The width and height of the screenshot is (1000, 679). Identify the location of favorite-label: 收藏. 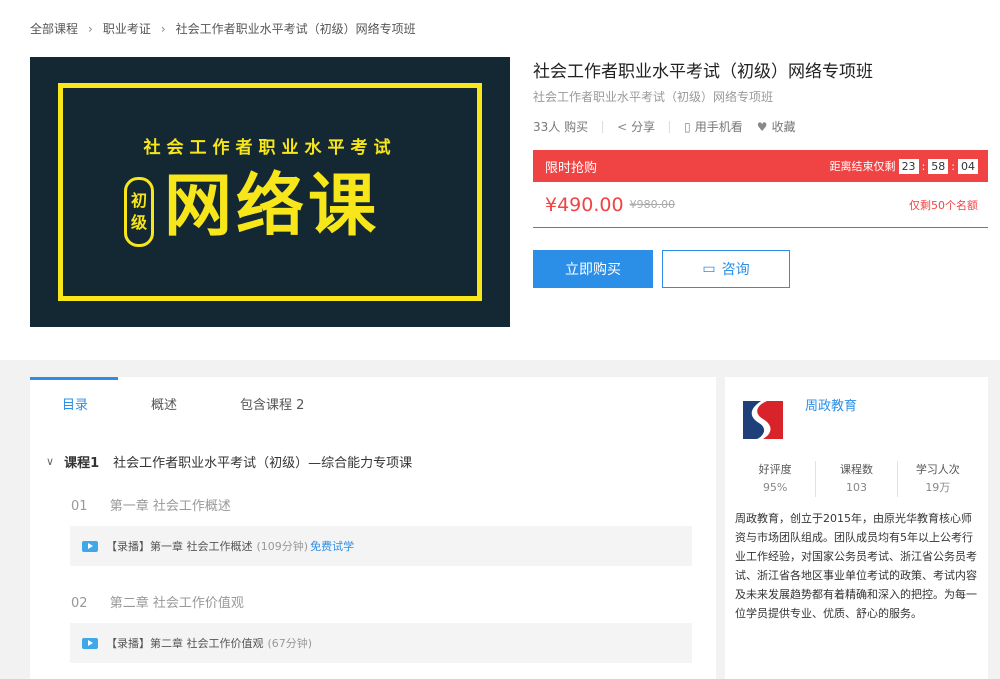
(783, 127).